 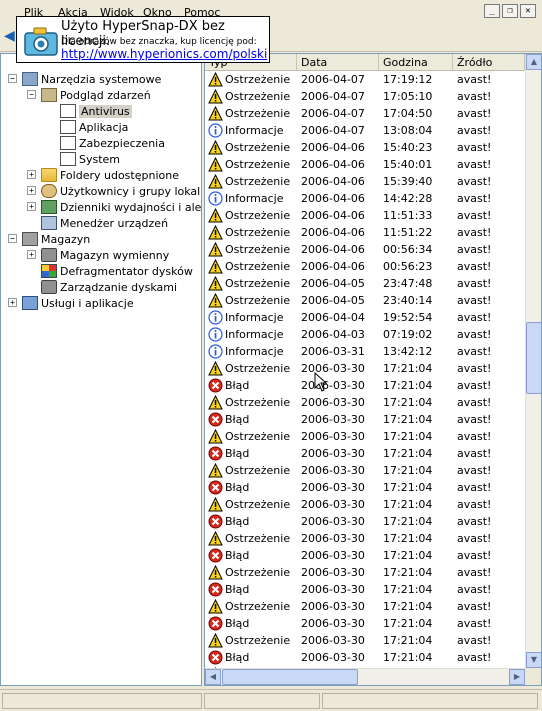 What do you see at coordinates (121, 191) in the screenshot?
I see `tree-item-uzytkownicy: Użytkownicy i grupy lokalne` at bounding box center [121, 191].